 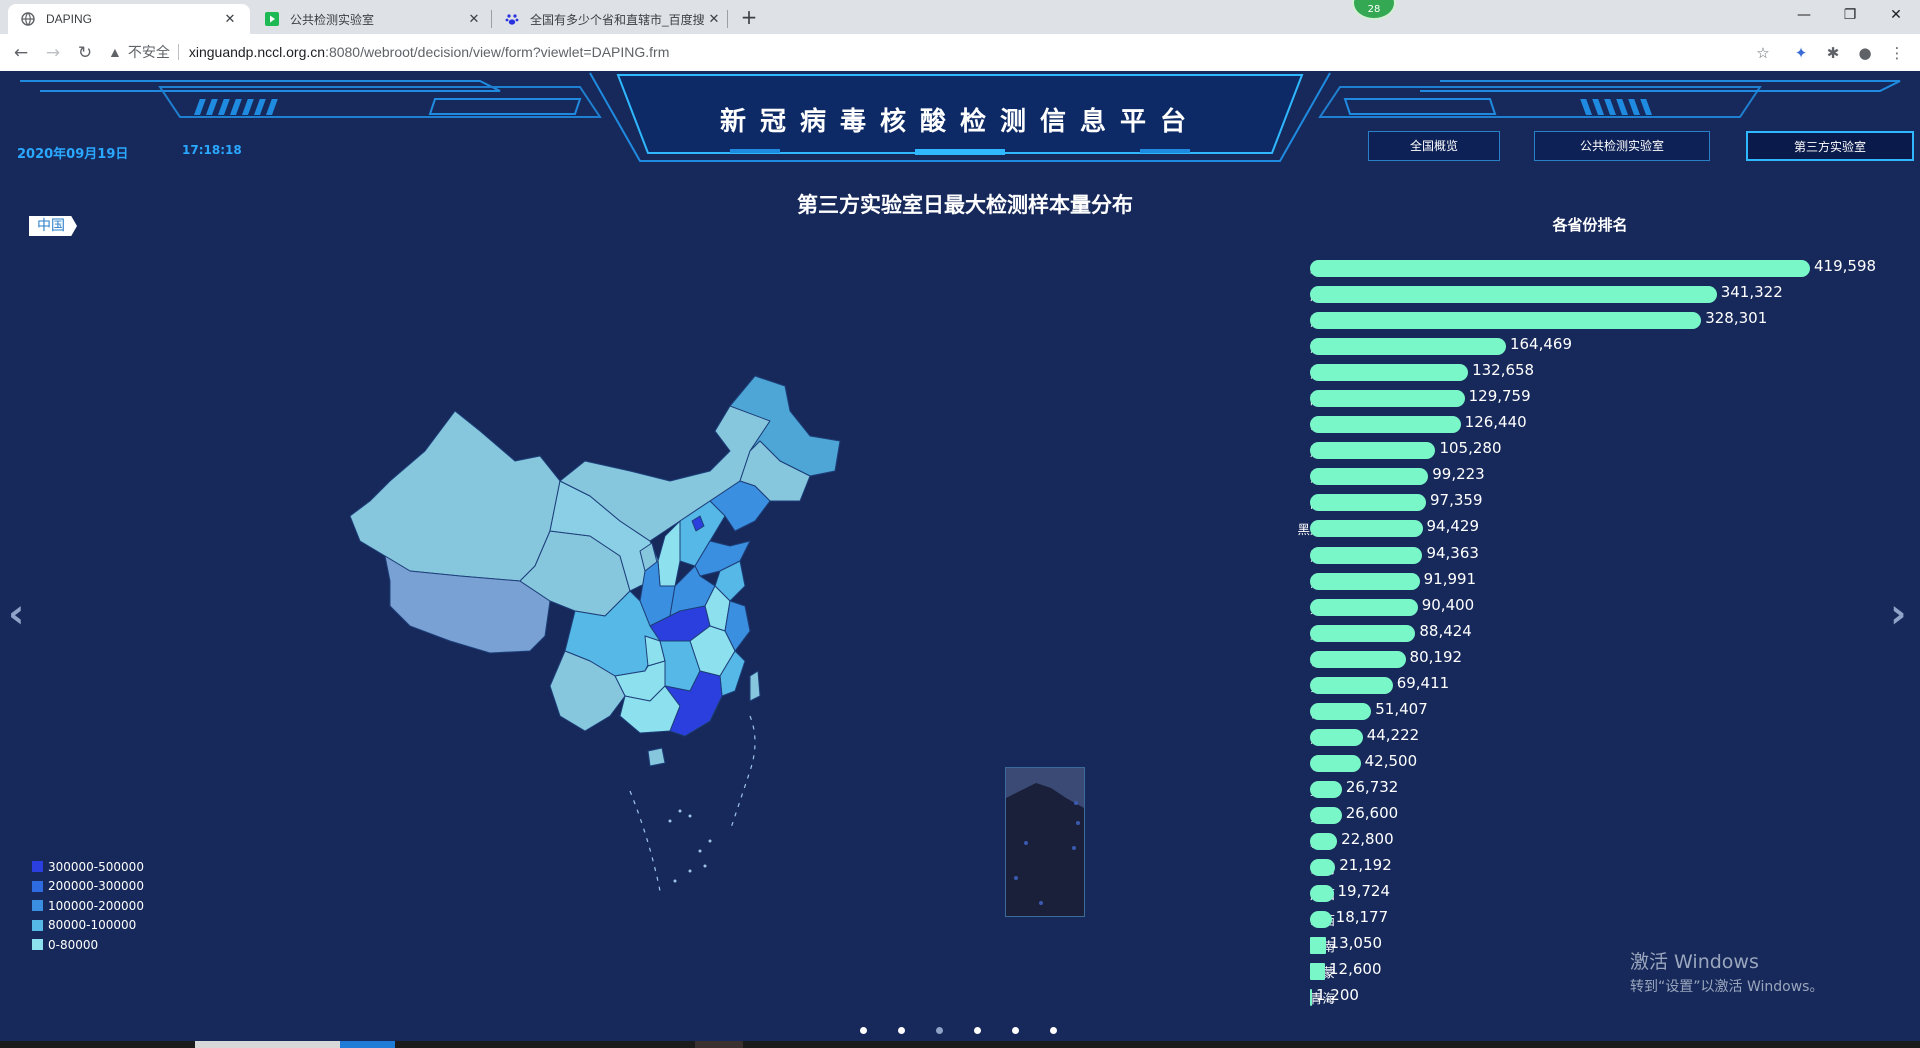 I want to click on ranking-row: 贵州26,600, so click(x=1570, y=814).